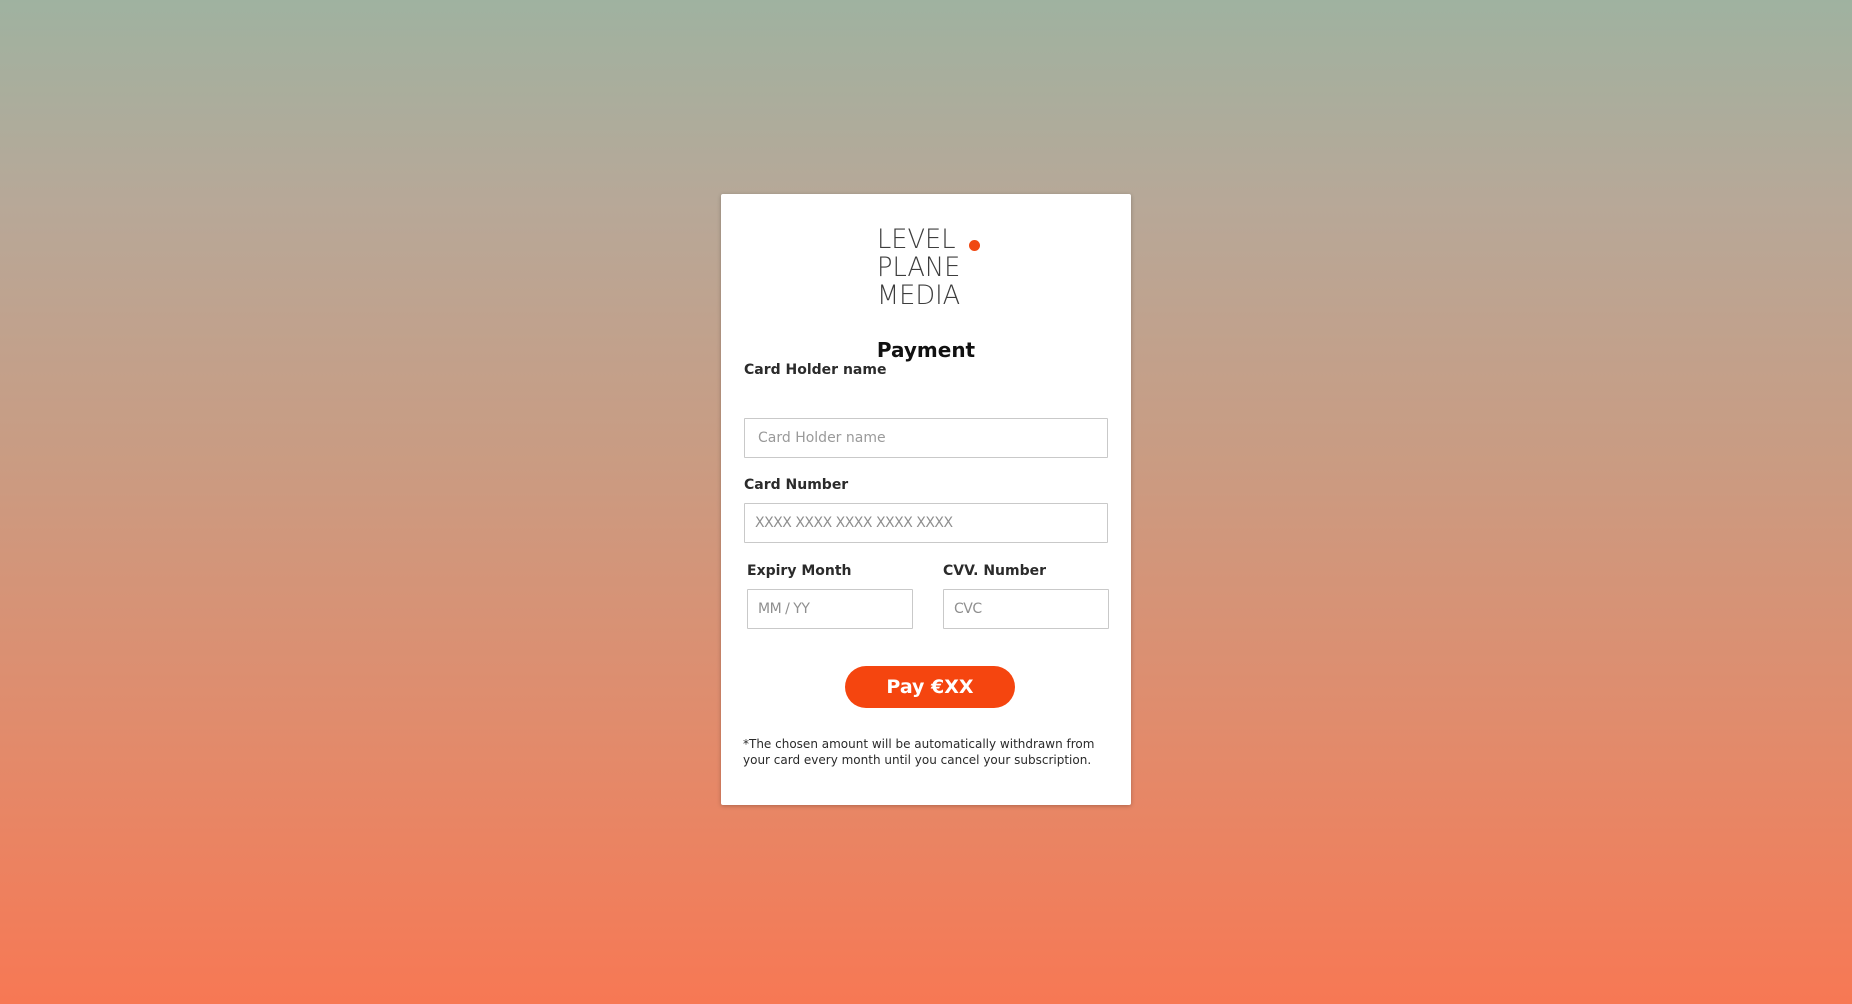  What do you see at coordinates (926, 350) in the screenshot?
I see `page-title: Payment` at bounding box center [926, 350].